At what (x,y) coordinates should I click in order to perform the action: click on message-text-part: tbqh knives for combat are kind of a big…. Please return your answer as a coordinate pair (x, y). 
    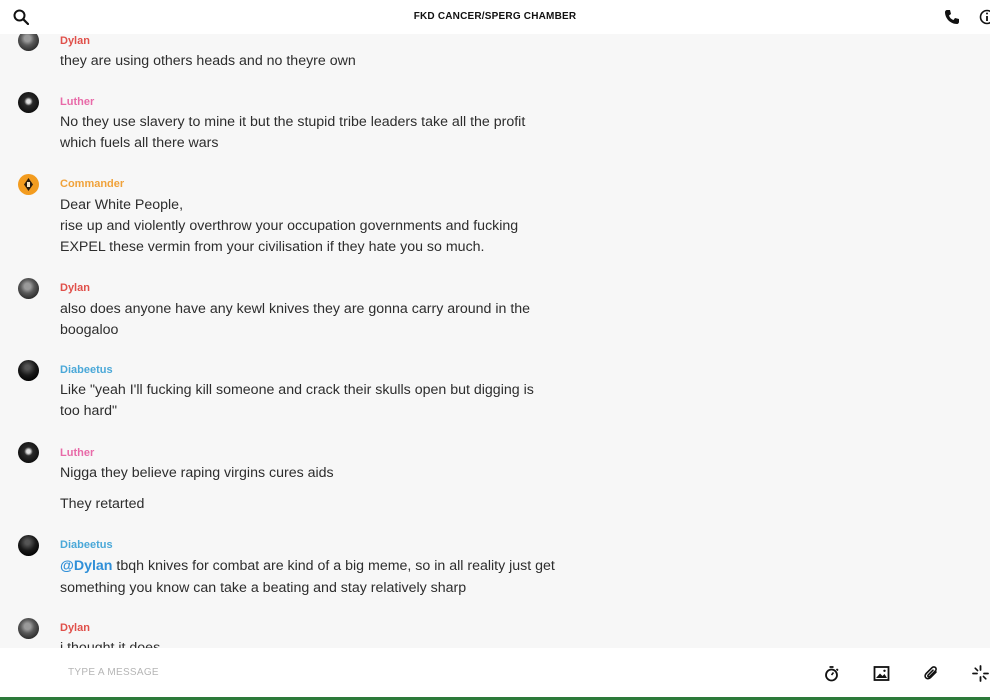
    Looking at the image, I should click on (333, 566).